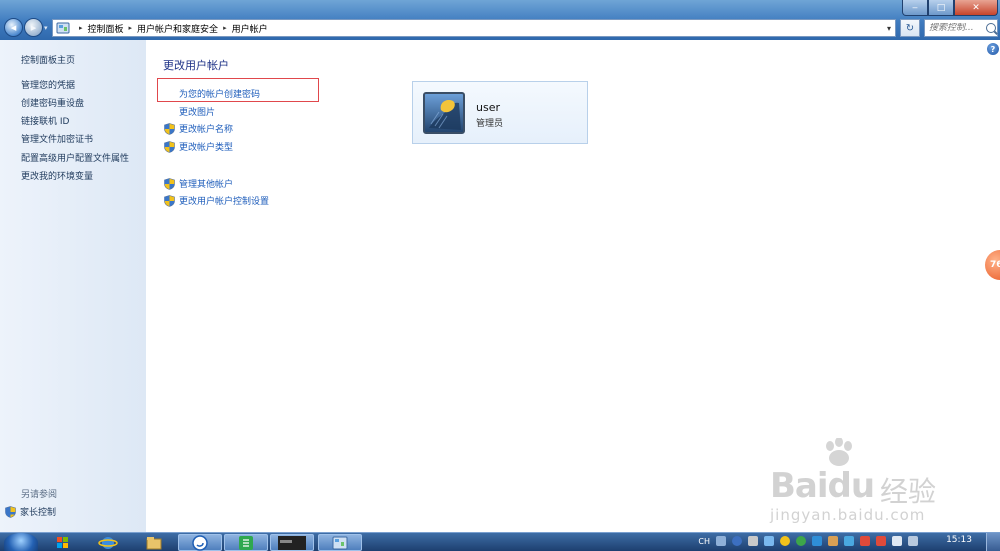 Image resolution: width=1000 pixels, height=551 pixels. I want to click on watermark-product: 经验, so click(908, 491).